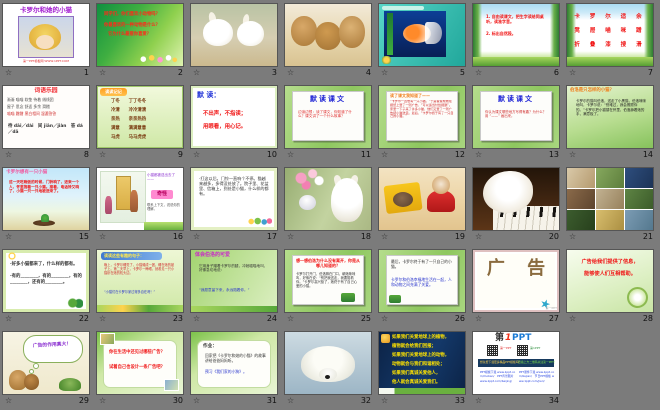  Describe the element at coordinates (416, 373) in the screenshot. I see `message-line: 如果我们真诚关爱他人，` at that location.